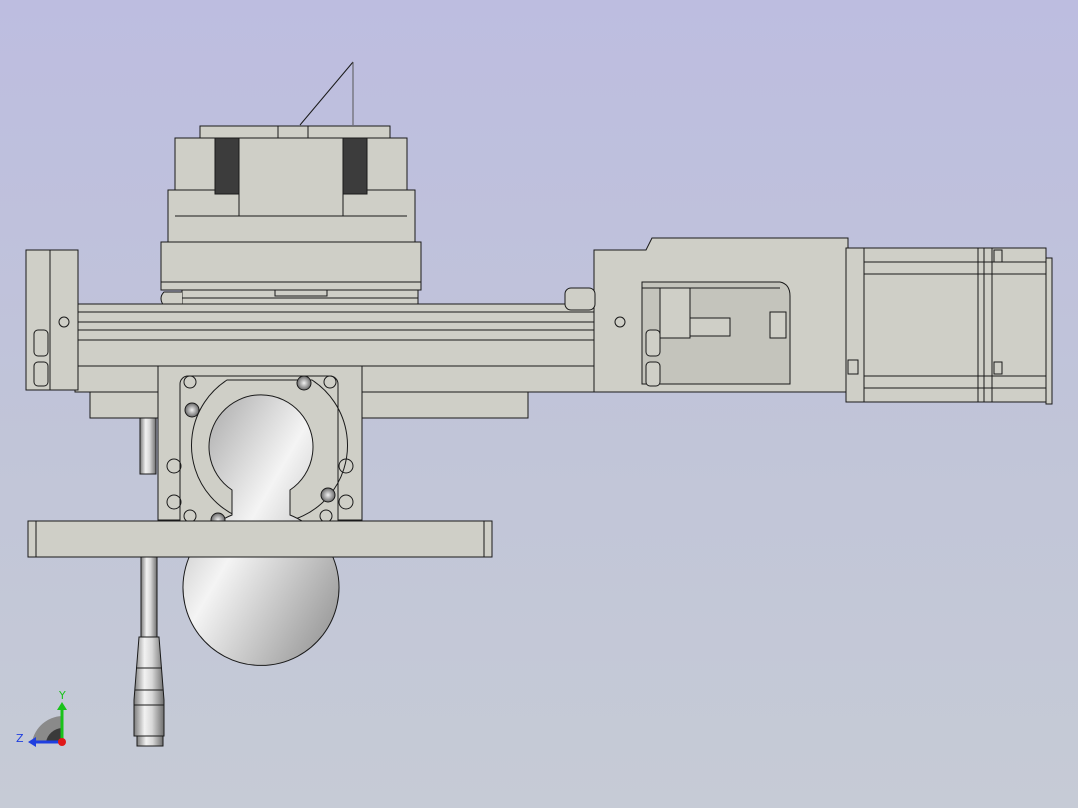 This screenshot has width=1078, height=808. Describe the element at coordinates (335, 317) in the screenshot. I see `linear-rail` at that location.